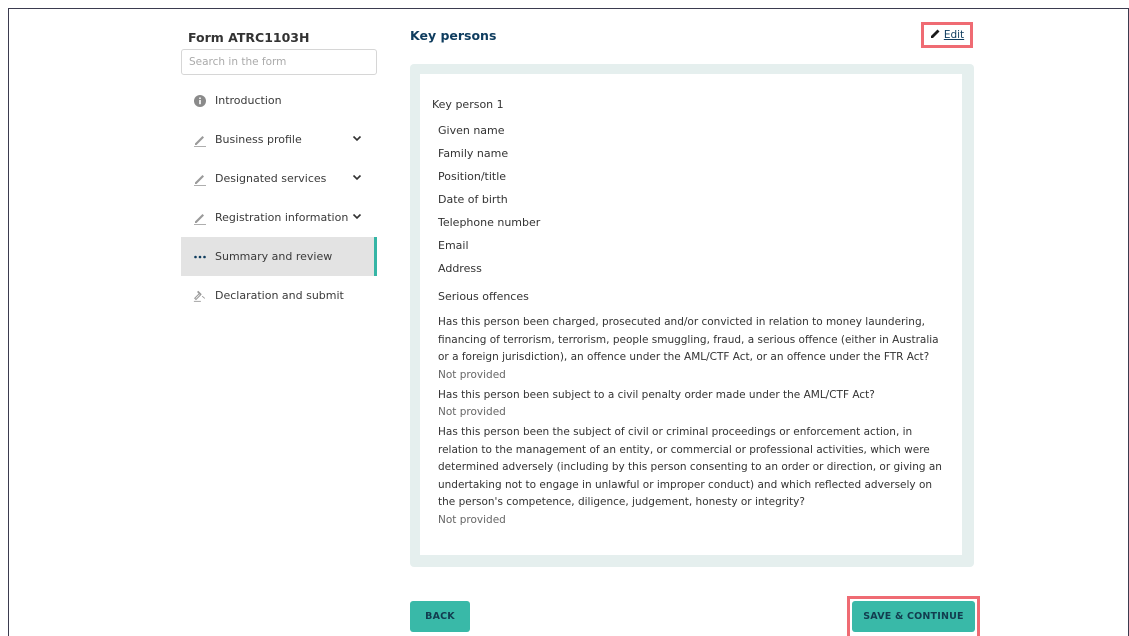 The width and height of the screenshot is (1129, 636). Describe the element at coordinates (249, 37) in the screenshot. I see `form-title: Form ATRC1103H` at that location.